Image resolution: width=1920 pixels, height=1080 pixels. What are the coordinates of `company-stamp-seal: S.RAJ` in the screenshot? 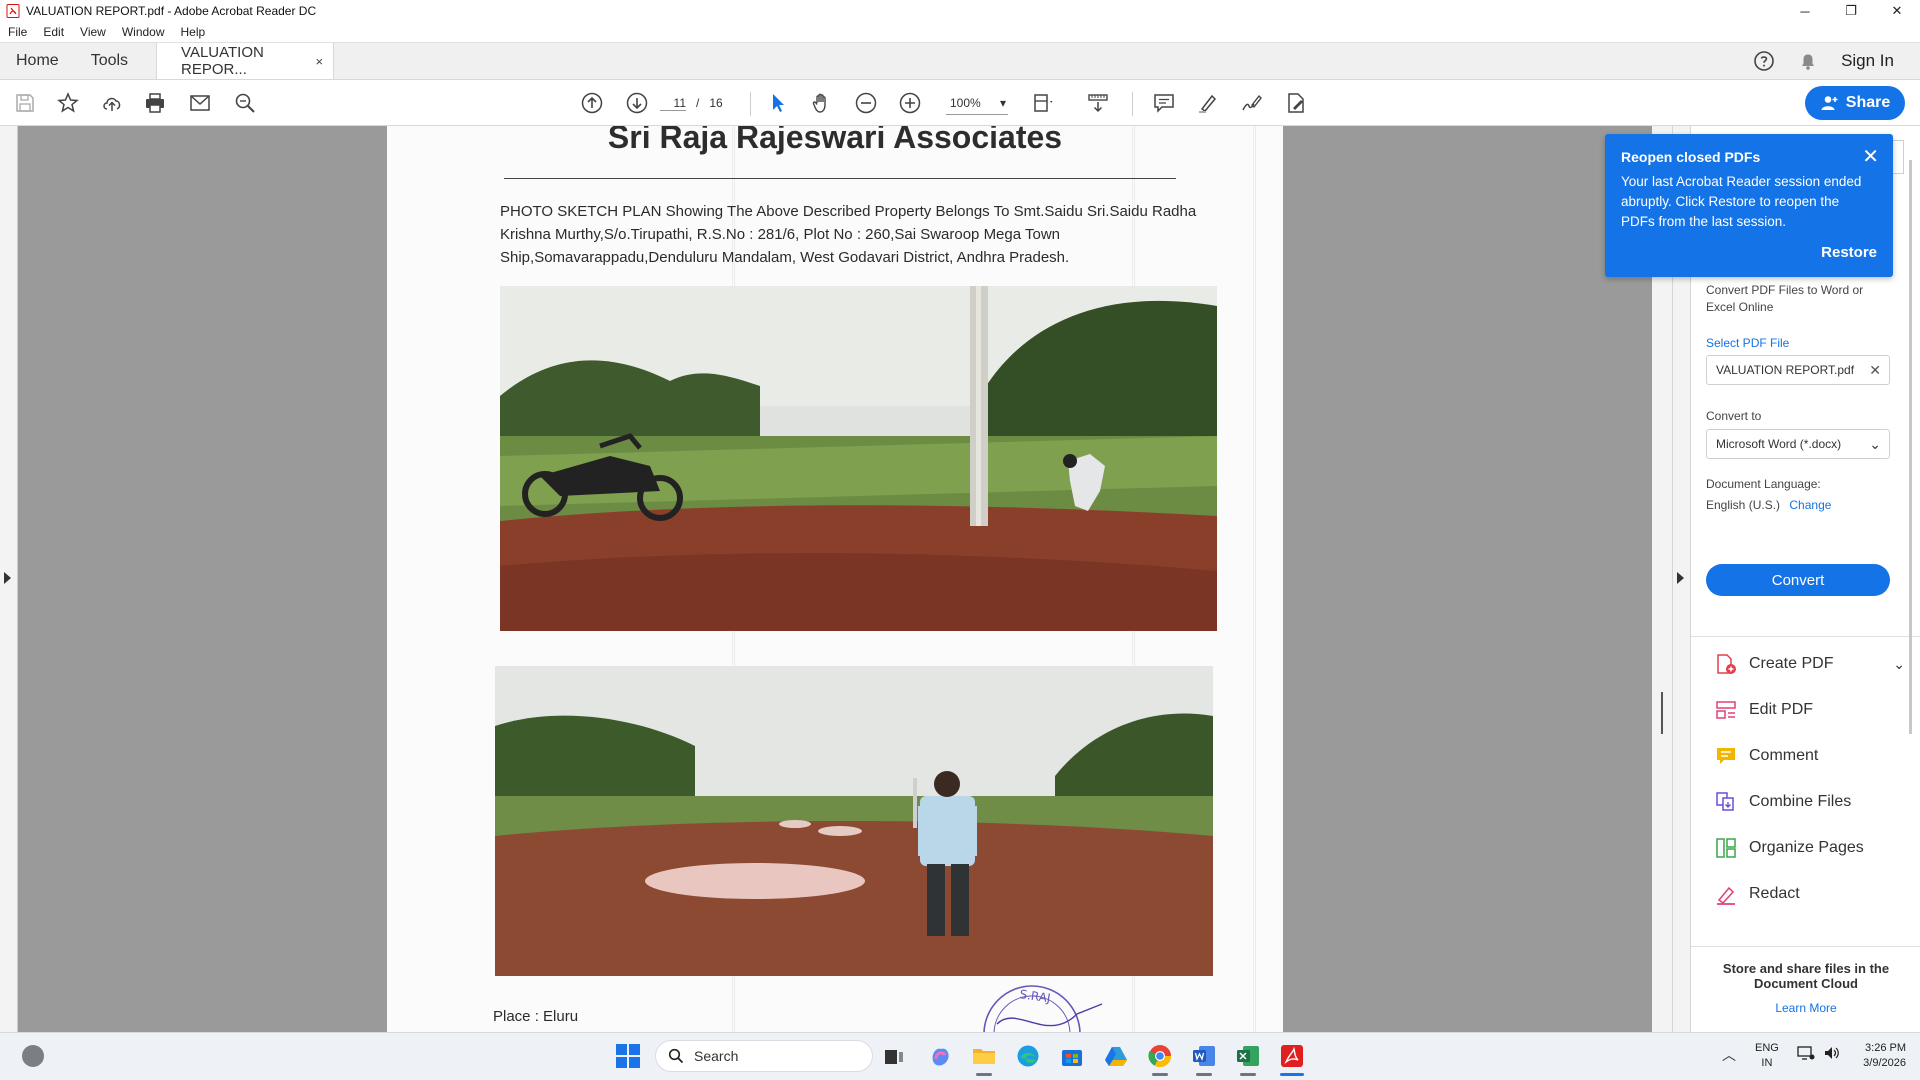 It's located at (1043, 1008).